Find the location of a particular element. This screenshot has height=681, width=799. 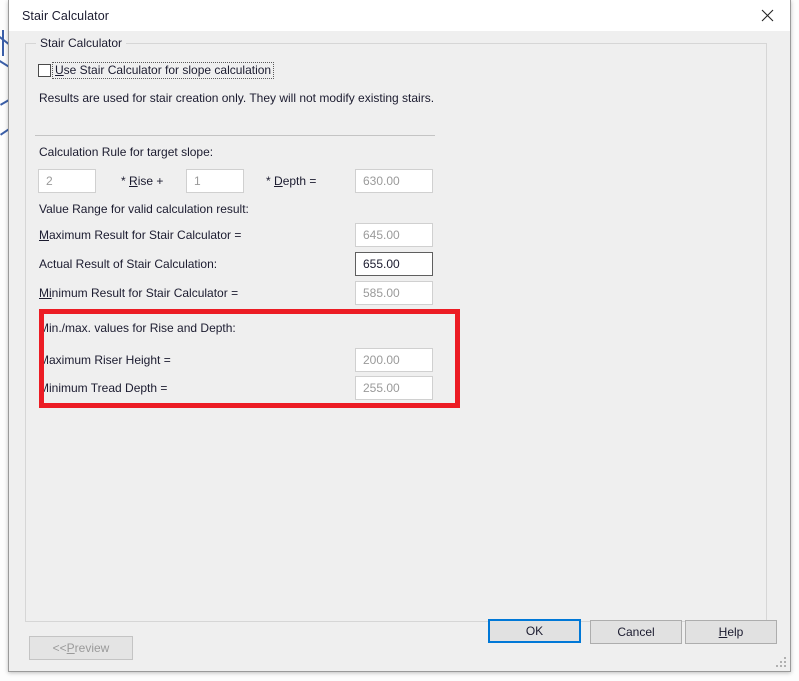

ok-button: OK is located at coordinates (534, 631).